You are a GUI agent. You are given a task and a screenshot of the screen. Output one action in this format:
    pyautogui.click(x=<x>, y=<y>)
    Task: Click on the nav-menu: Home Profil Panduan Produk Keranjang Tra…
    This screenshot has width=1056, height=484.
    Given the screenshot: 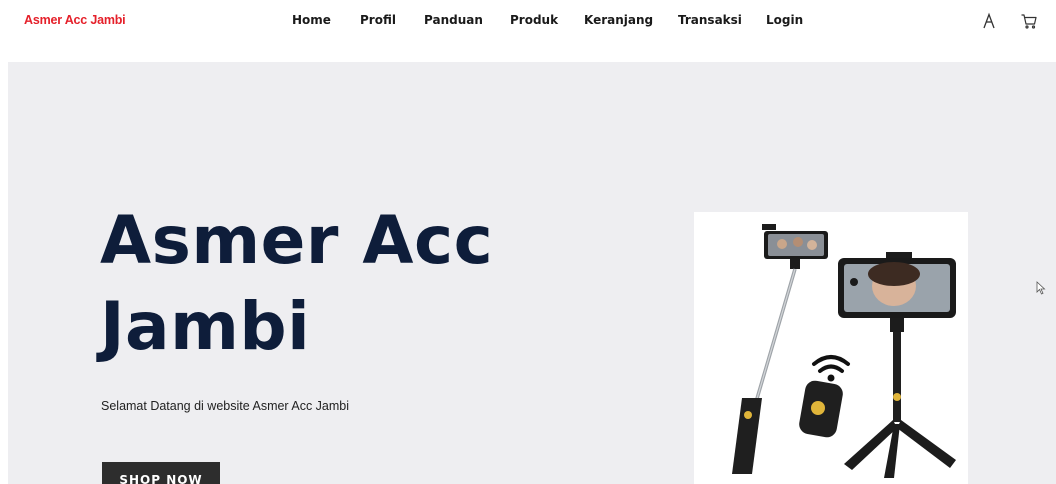 What is the action you would take?
    pyautogui.click(x=528, y=22)
    